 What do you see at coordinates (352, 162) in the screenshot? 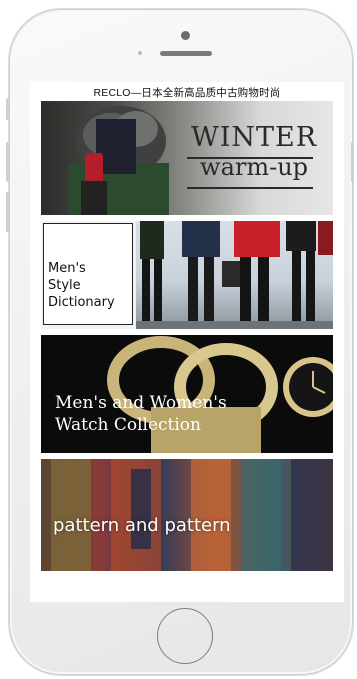
I see `power-button` at bounding box center [352, 162].